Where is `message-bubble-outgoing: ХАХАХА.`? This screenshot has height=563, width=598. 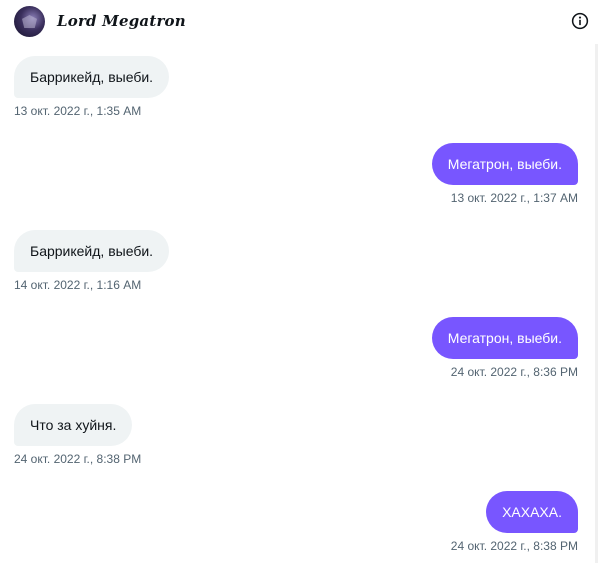 message-bubble-outgoing: ХАХАХА. is located at coordinates (532, 512).